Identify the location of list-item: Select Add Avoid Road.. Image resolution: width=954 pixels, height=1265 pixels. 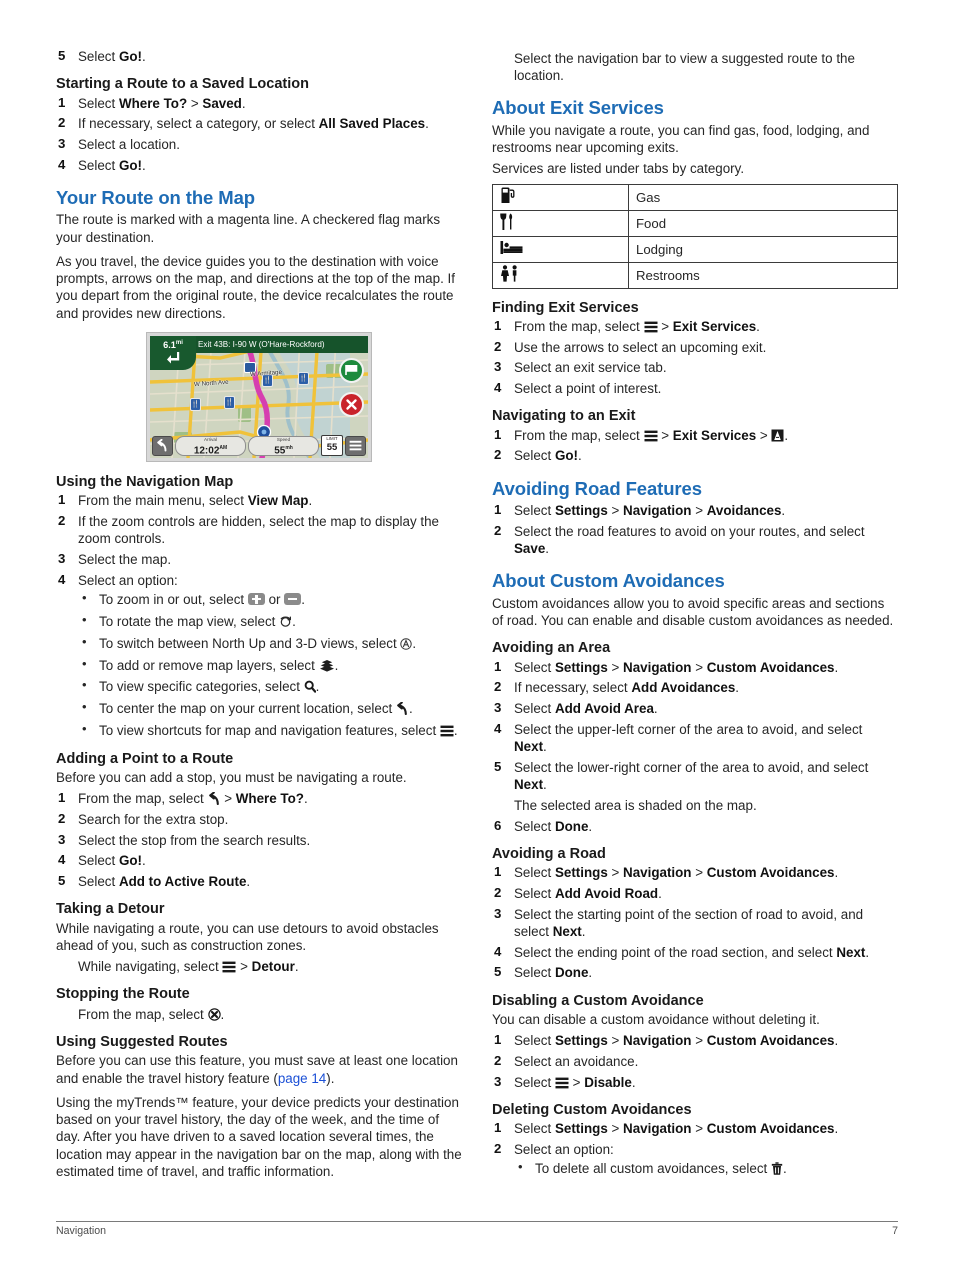
(578, 893).